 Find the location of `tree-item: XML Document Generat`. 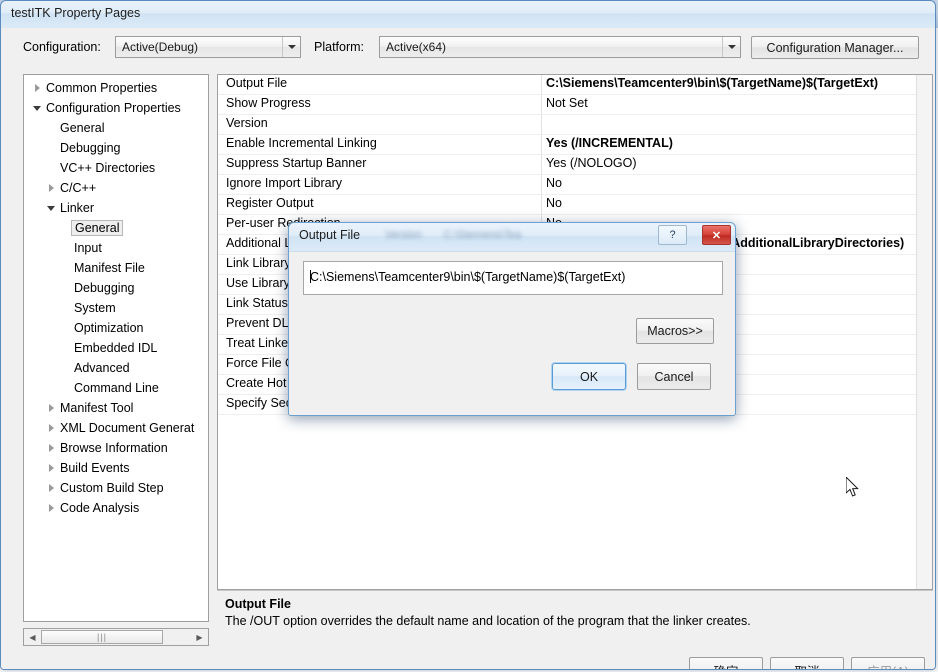

tree-item: XML Document Generat is located at coordinates (116, 428).